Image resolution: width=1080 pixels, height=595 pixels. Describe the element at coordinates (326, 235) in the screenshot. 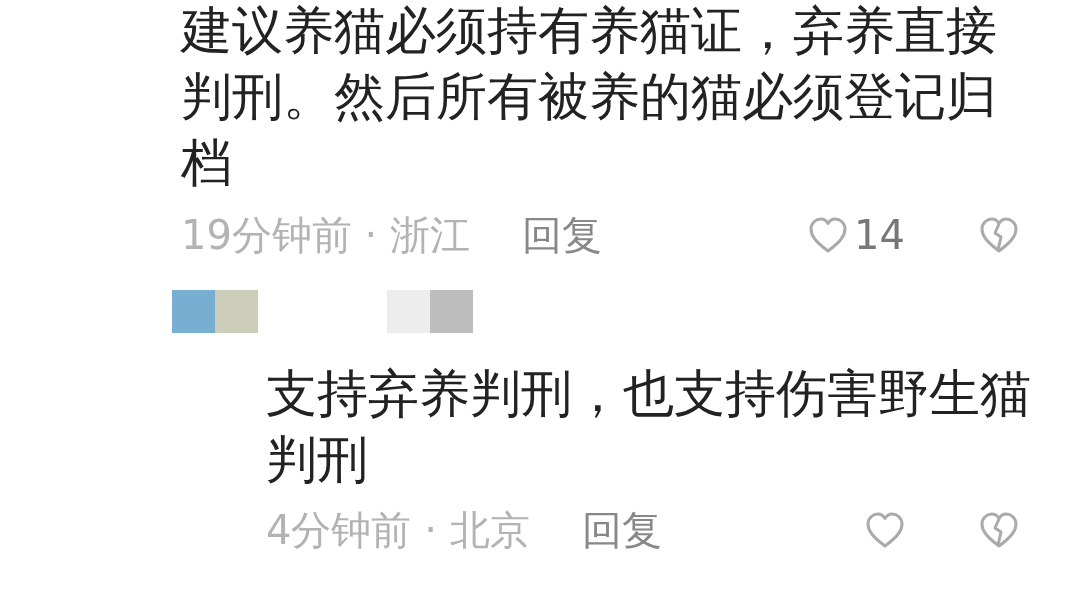

I see `comment-time-location: 19分钟前 · 浙江` at that location.